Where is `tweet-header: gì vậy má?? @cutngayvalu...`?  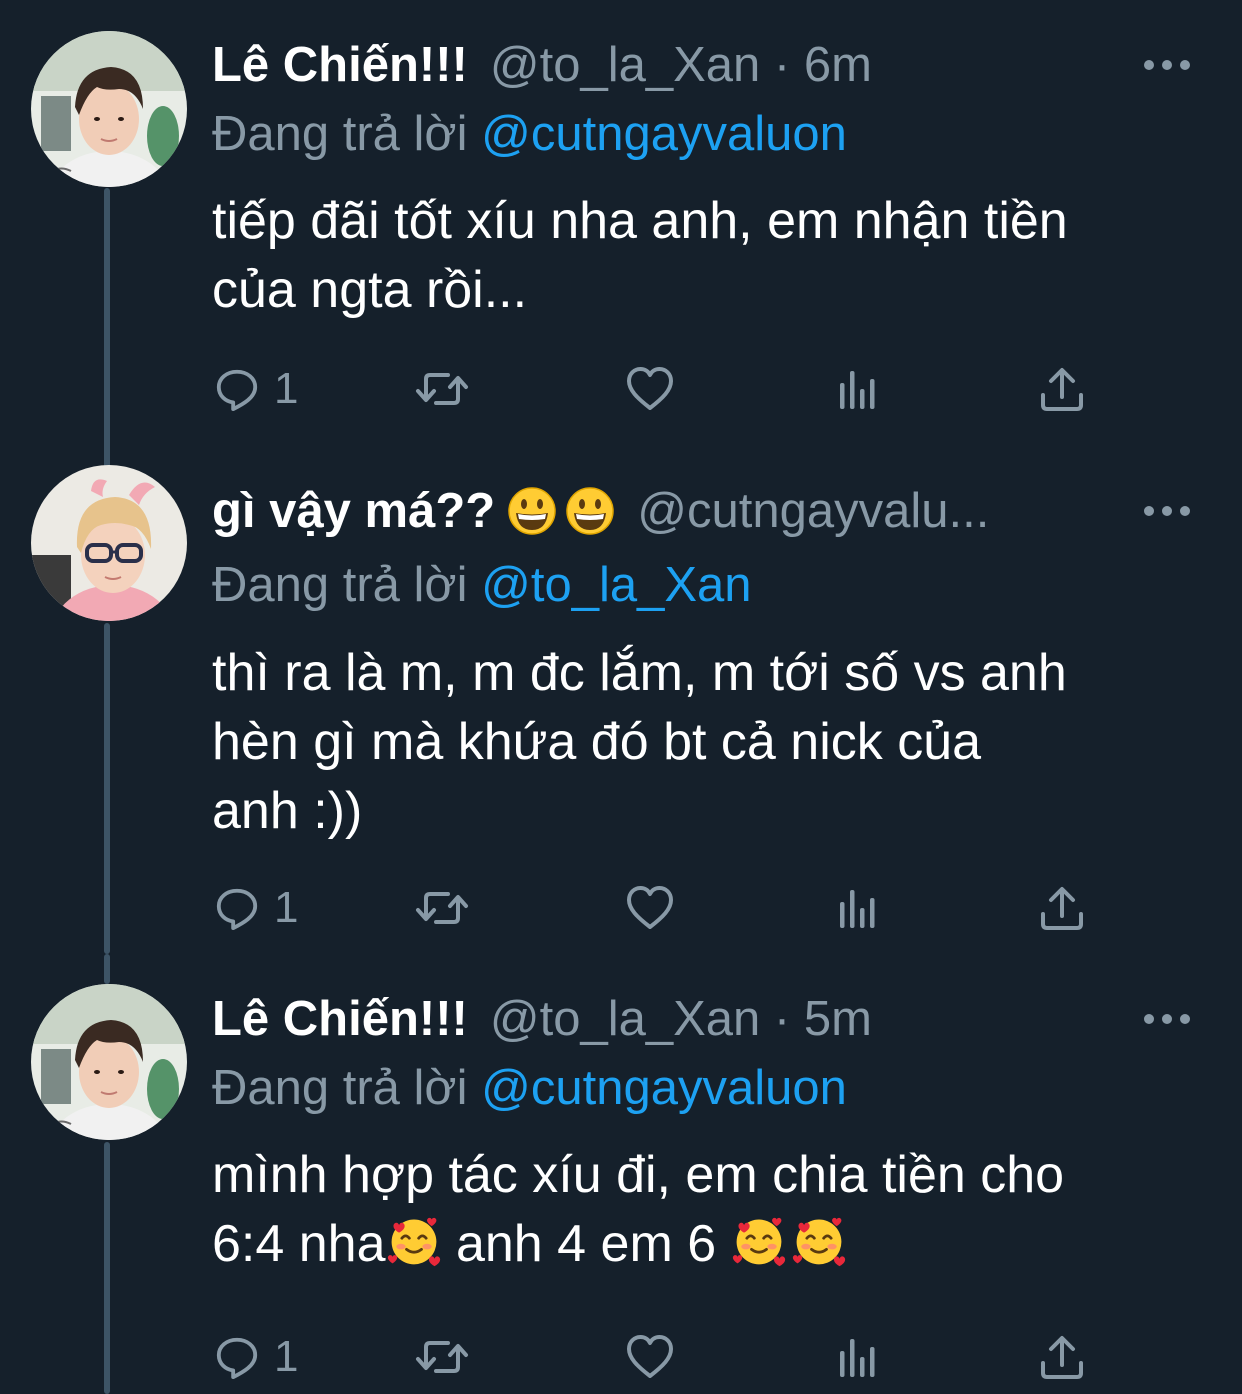 tweet-header: gì vậy má?? @cutngayvalu... is located at coordinates (657, 511).